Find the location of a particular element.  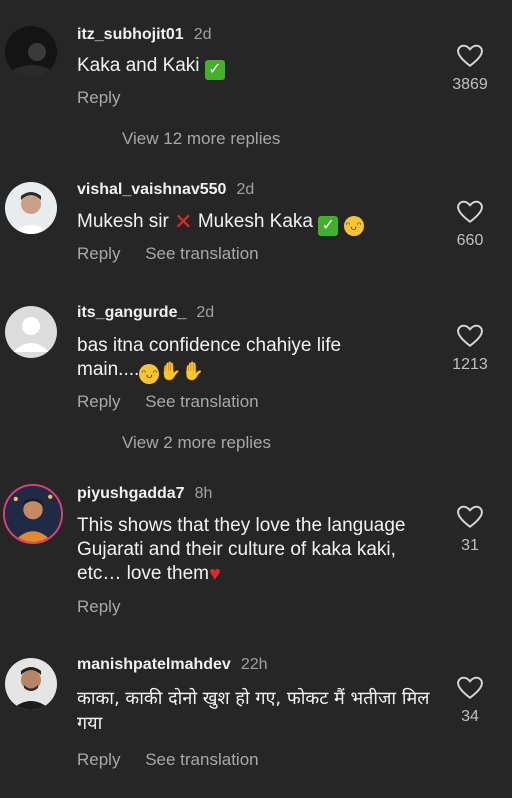

view-more-replies: View 12 more replies is located at coordinates (201, 139).